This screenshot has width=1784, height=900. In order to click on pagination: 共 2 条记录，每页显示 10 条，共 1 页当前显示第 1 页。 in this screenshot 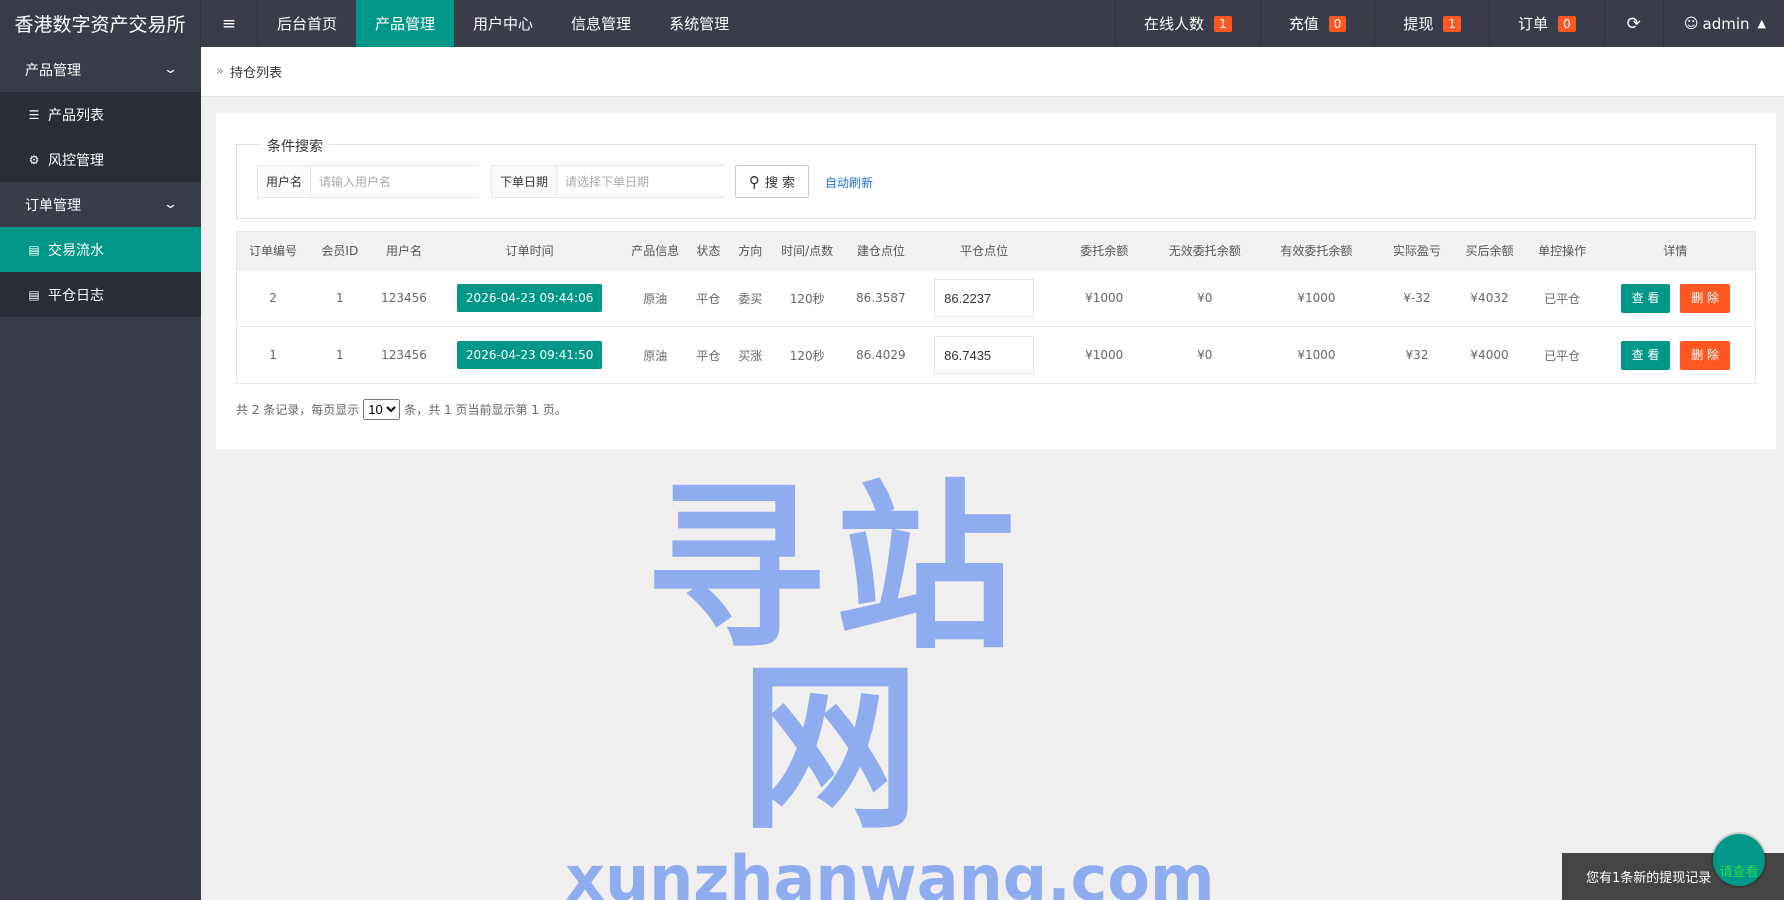, I will do `click(401, 409)`.